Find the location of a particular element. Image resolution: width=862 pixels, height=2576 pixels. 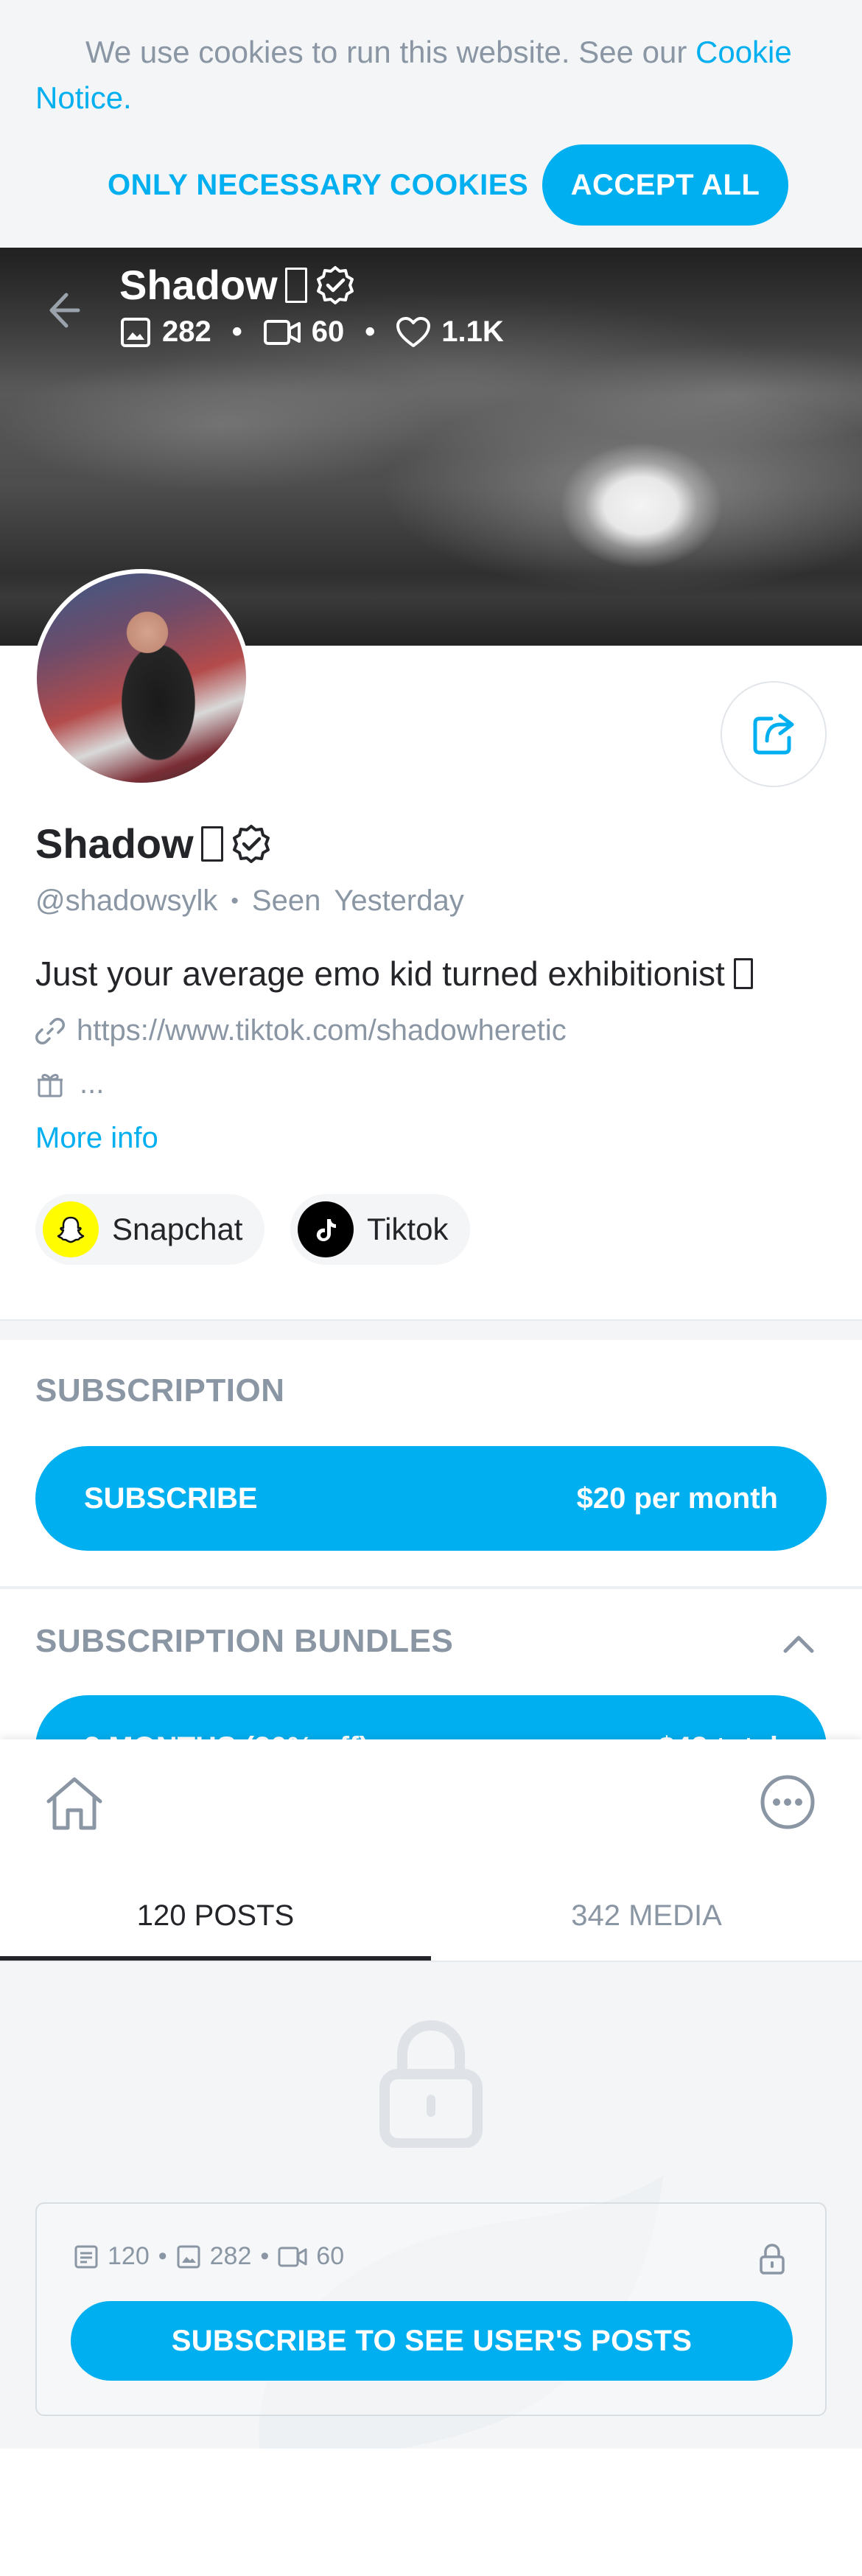

accept-all-cookies-button: ACCEPT ALL is located at coordinates (665, 185).